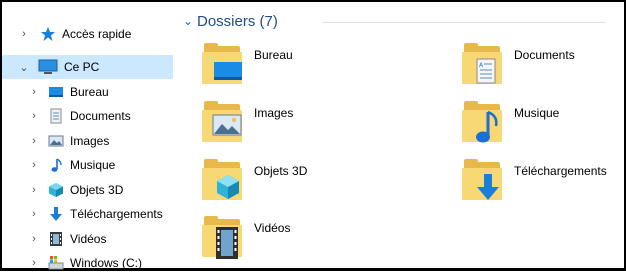 The image size is (626, 275). Describe the element at coordinates (486, 71) in the screenshot. I see `document-overlay-icon: A` at that location.